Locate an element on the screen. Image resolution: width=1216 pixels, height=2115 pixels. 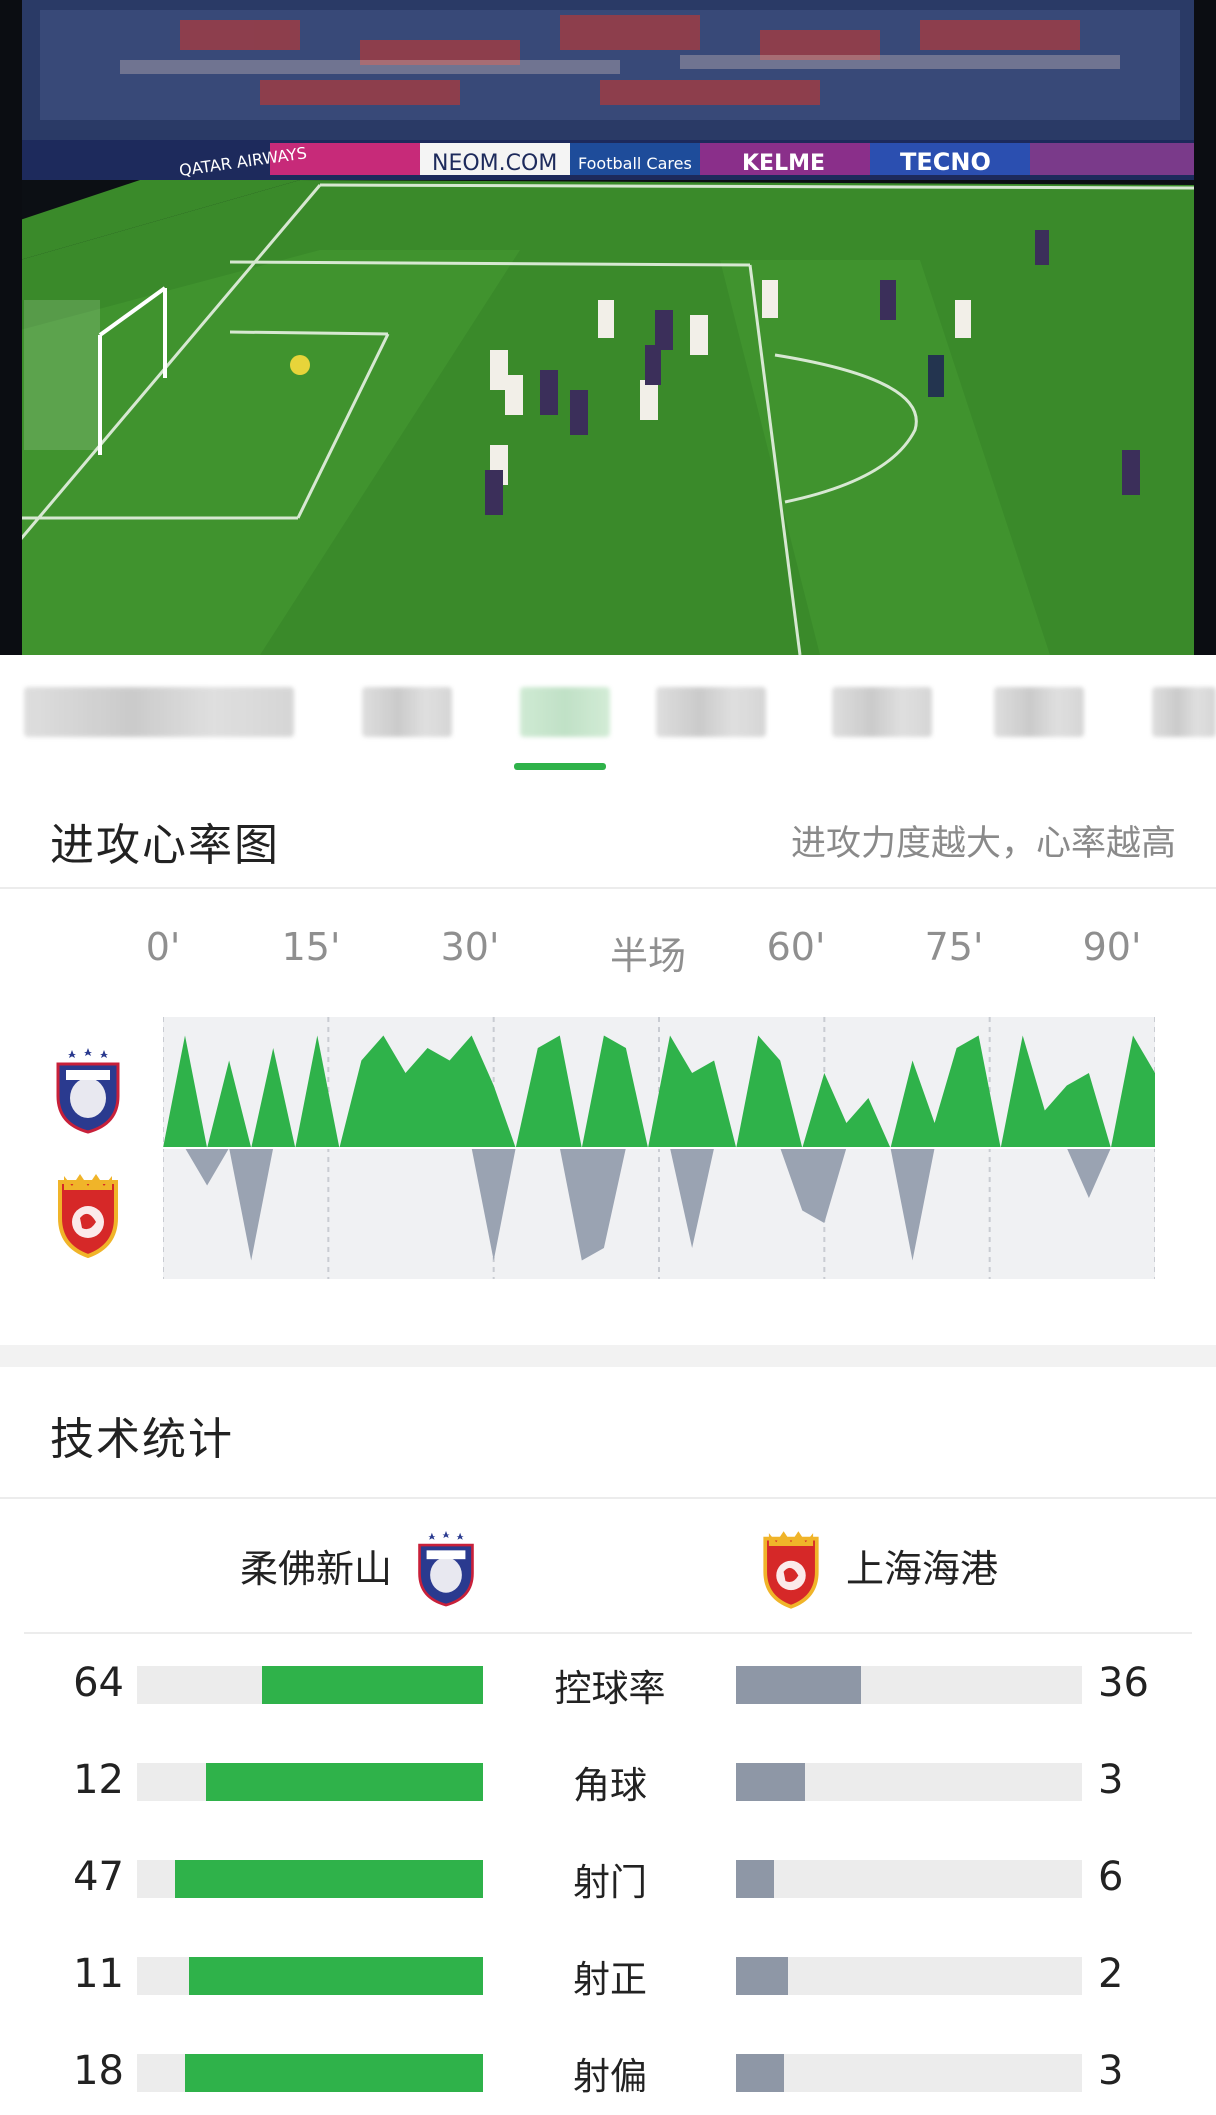
away-shots-fill is located at coordinates (755, 1879).